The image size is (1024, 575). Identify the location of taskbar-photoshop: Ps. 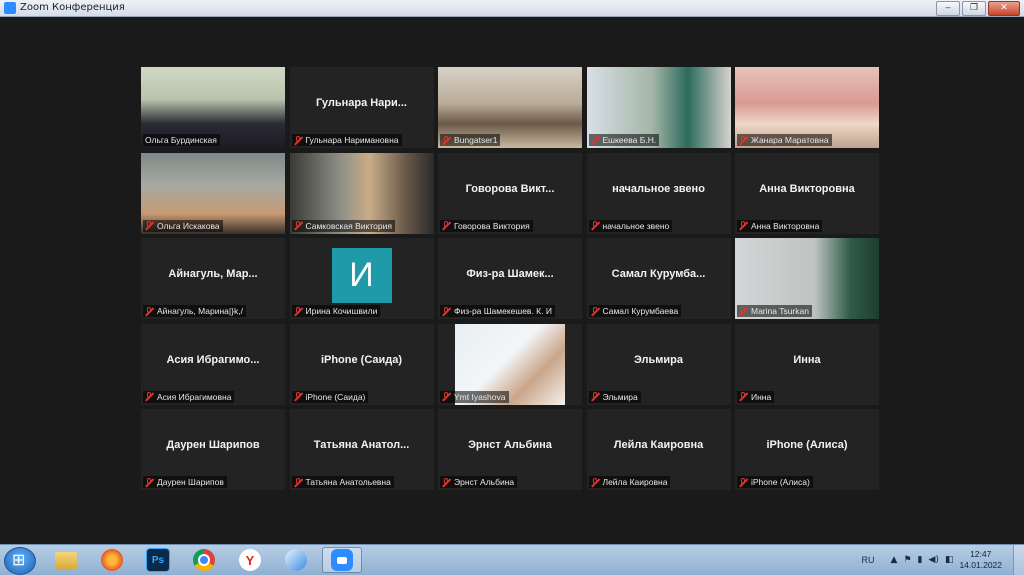
(158, 560).